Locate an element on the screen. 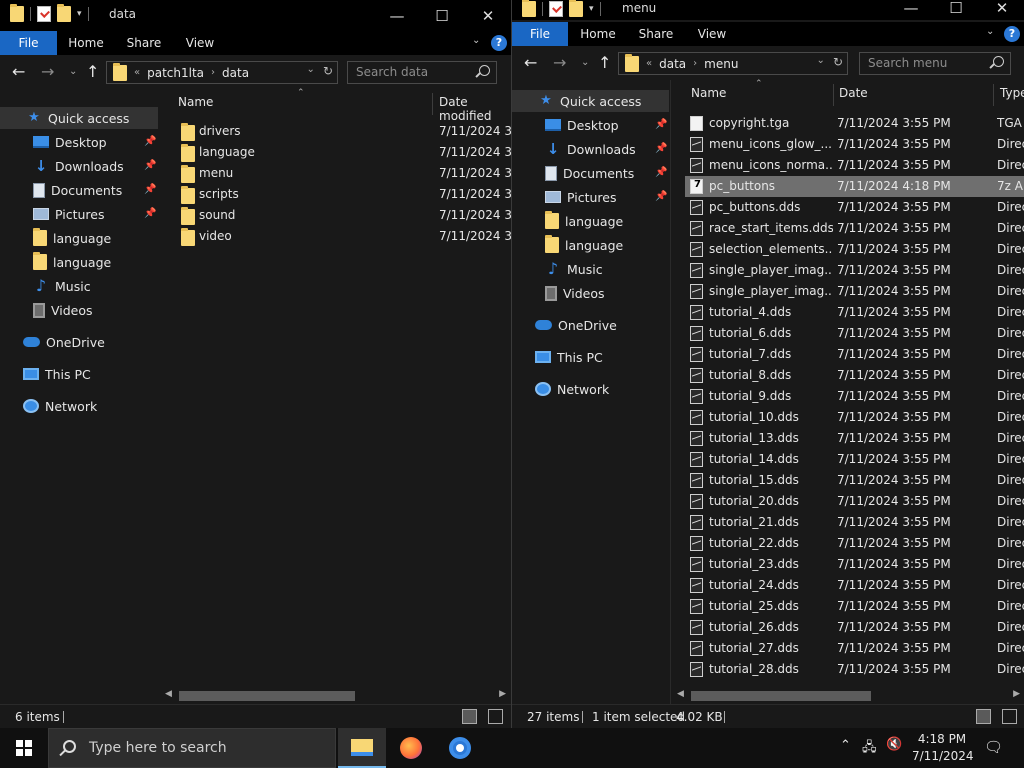 The image size is (1024, 768). file-row: menu 7/11/2024 3:0 is located at coordinates (335, 173).